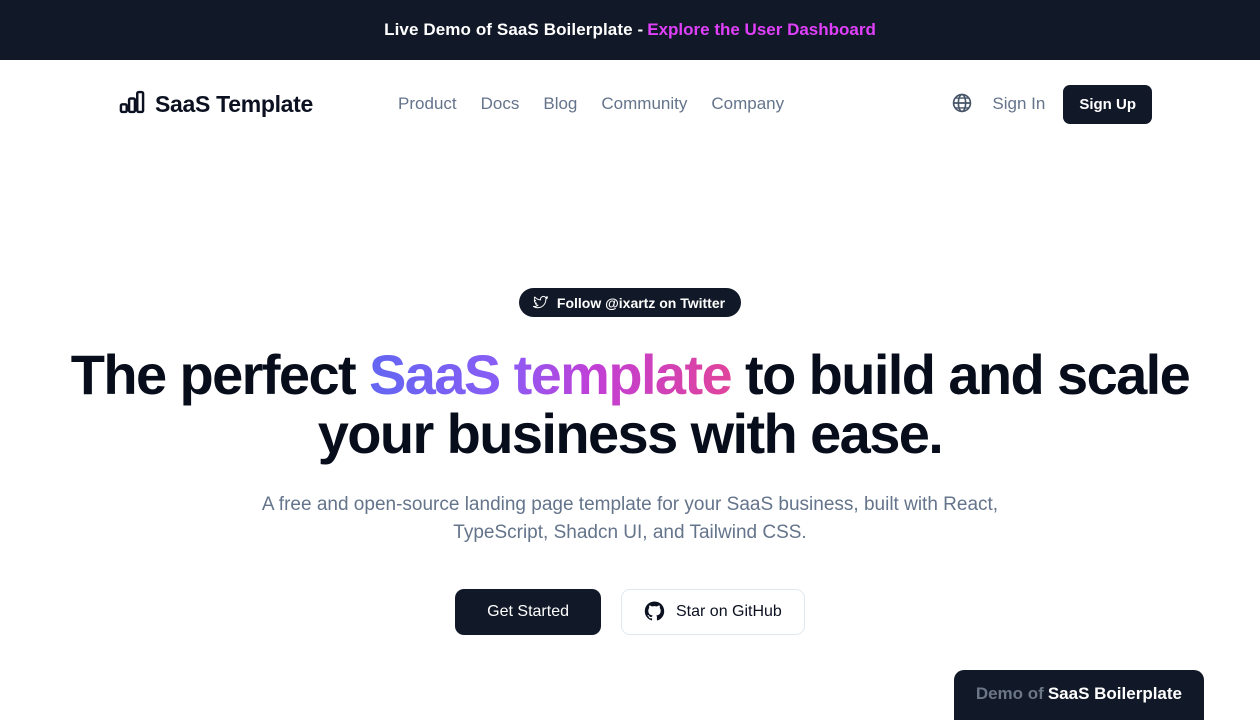 This screenshot has height=720, width=1260. Describe the element at coordinates (1009, 693) in the screenshot. I see `demo-badge-prefix: Demo of` at that location.